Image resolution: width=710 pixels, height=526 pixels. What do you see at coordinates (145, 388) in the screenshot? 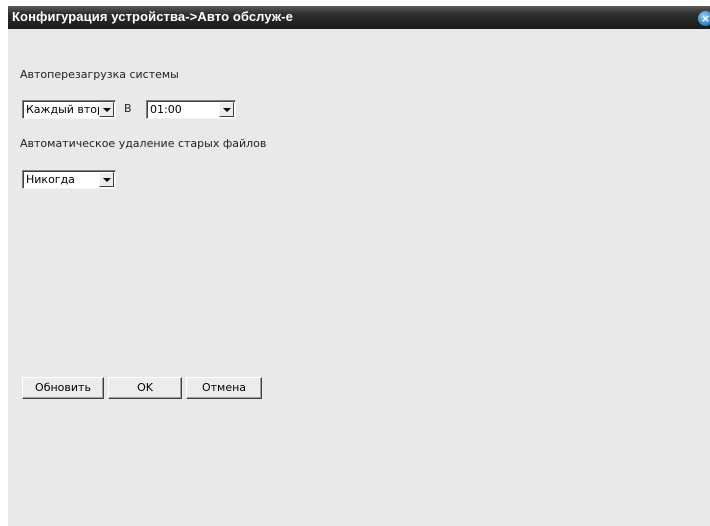
I see `ok-button: OK` at bounding box center [145, 388].